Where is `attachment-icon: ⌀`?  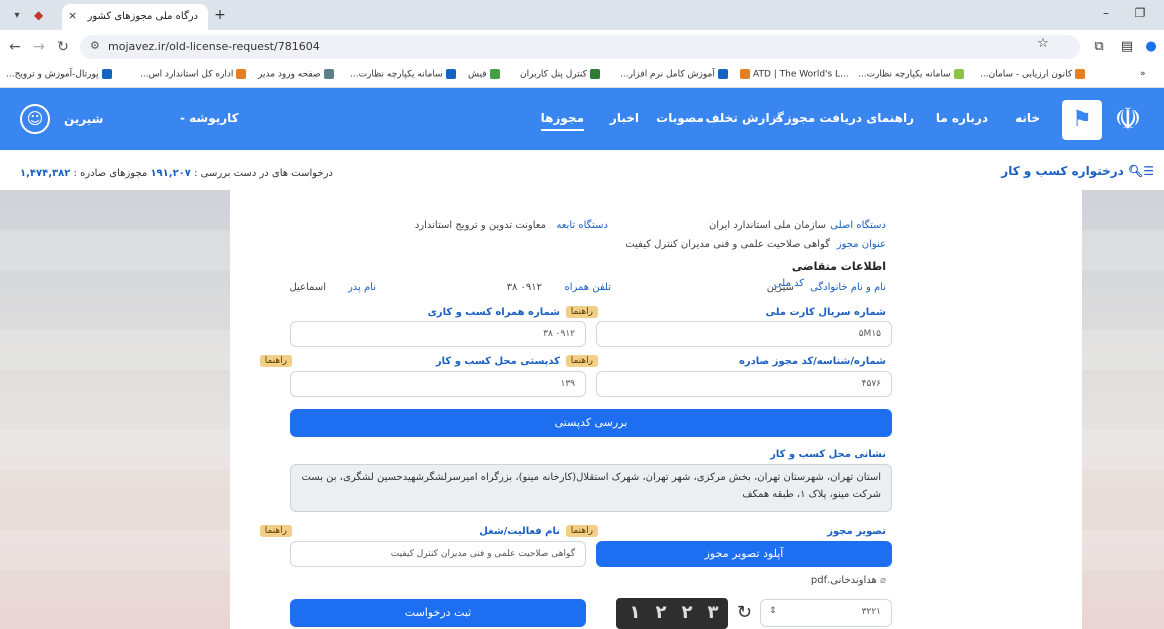 attachment-icon: ⌀ is located at coordinates (881, 580).